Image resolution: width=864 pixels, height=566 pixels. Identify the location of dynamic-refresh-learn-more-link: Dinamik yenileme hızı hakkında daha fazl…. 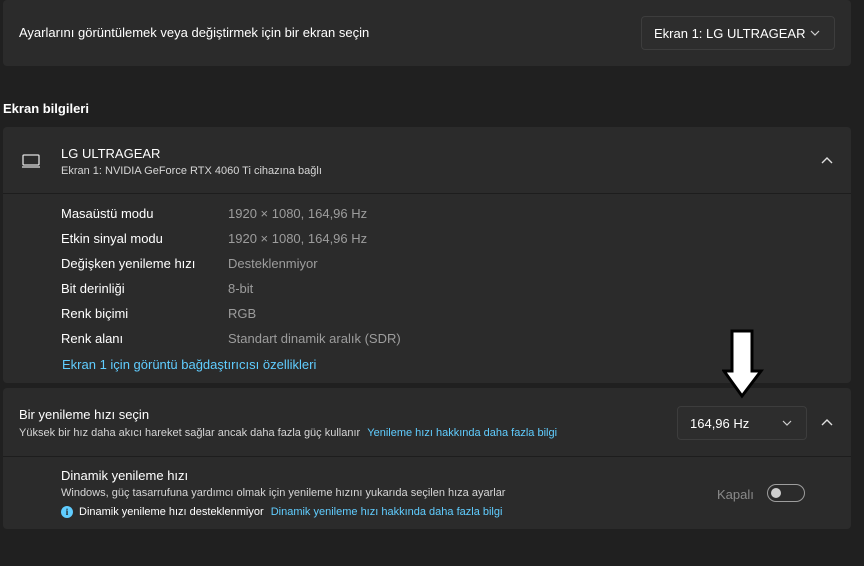
(387, 512).